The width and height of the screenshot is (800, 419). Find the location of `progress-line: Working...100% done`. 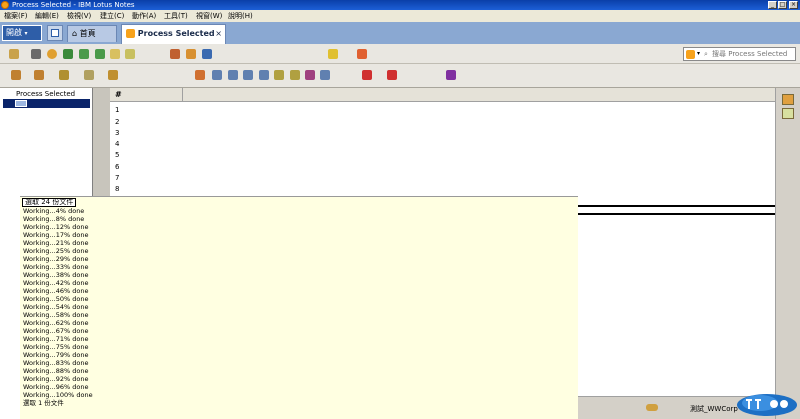

progress-line: Working...100% done is located at coordinates (58, 395).